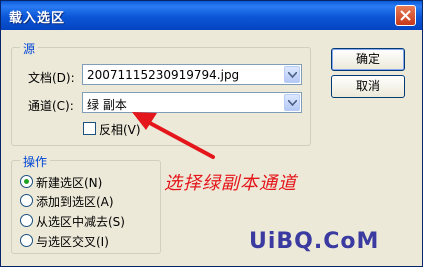 The height and width of the screenshot is (267, 423). What do you see at coordinates (35, 161) in the screenshot?
I see `operation-group-title: 操作` at bounding box center [35, 161].